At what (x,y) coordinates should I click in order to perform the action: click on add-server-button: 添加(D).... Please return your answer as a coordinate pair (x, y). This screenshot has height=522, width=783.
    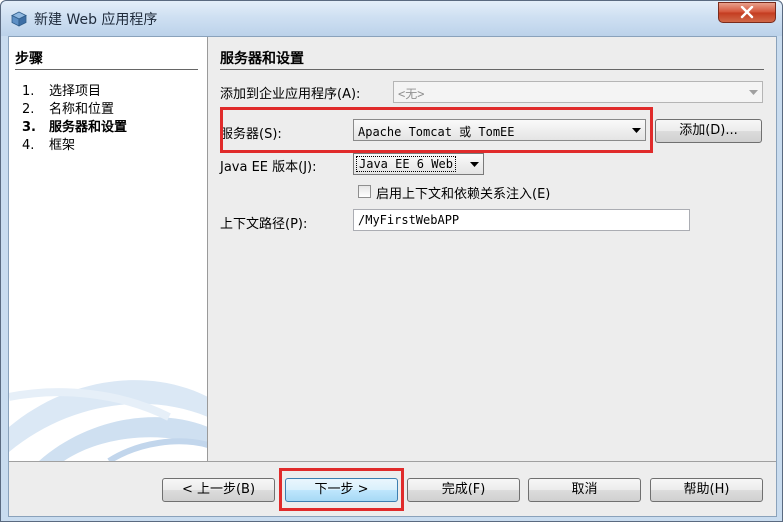
    Looking at the image, I should click on (708, 131).